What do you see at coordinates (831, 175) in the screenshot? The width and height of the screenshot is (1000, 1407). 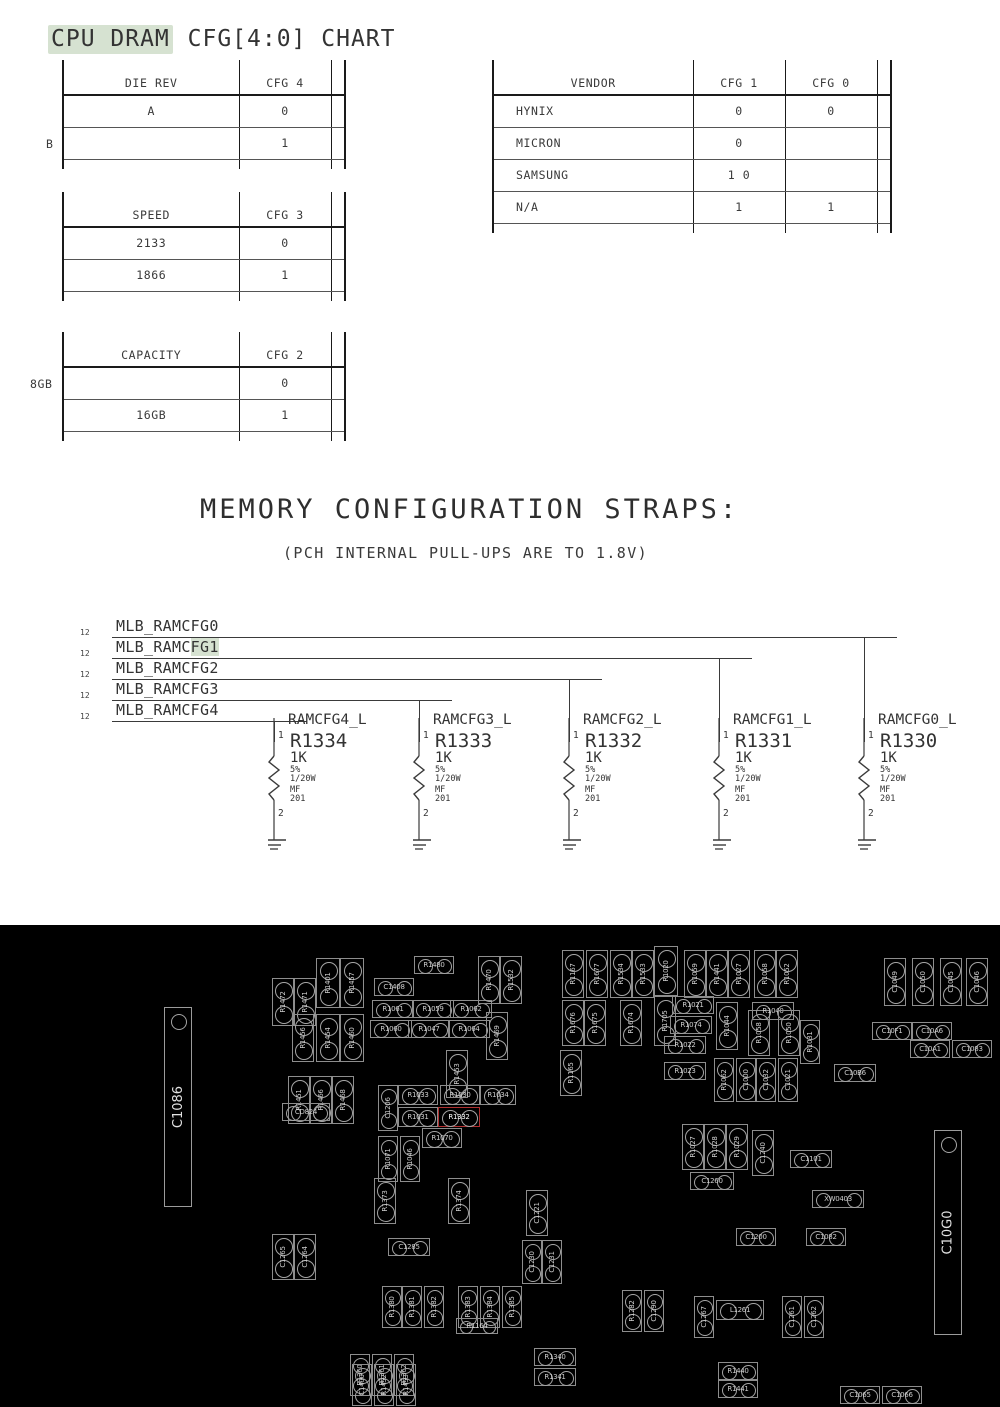 I see `cell` at bounding box center [831, 175].